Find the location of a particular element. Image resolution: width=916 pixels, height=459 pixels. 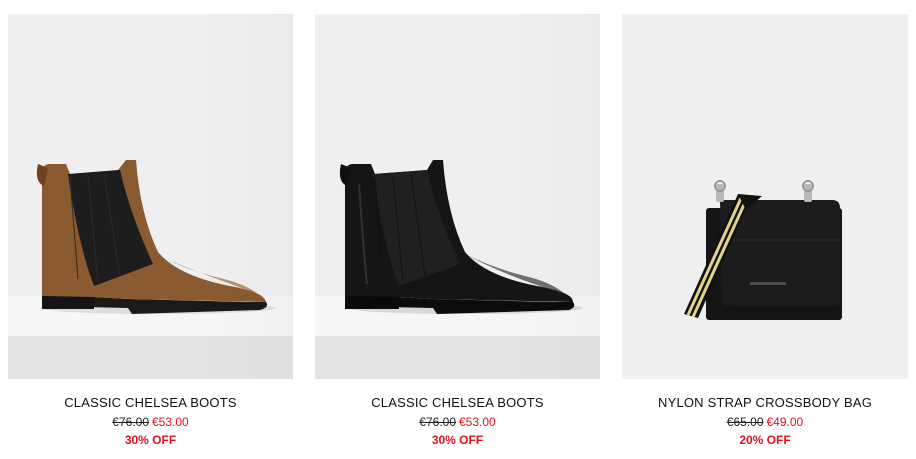

original-price: €65.00 is located at coordinates (745, 422).